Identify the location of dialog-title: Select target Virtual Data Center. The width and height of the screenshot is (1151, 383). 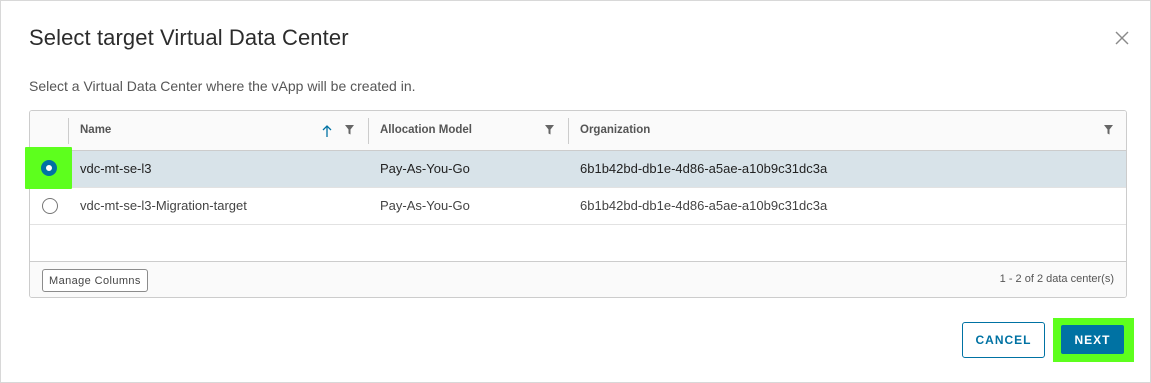
(189, 37).